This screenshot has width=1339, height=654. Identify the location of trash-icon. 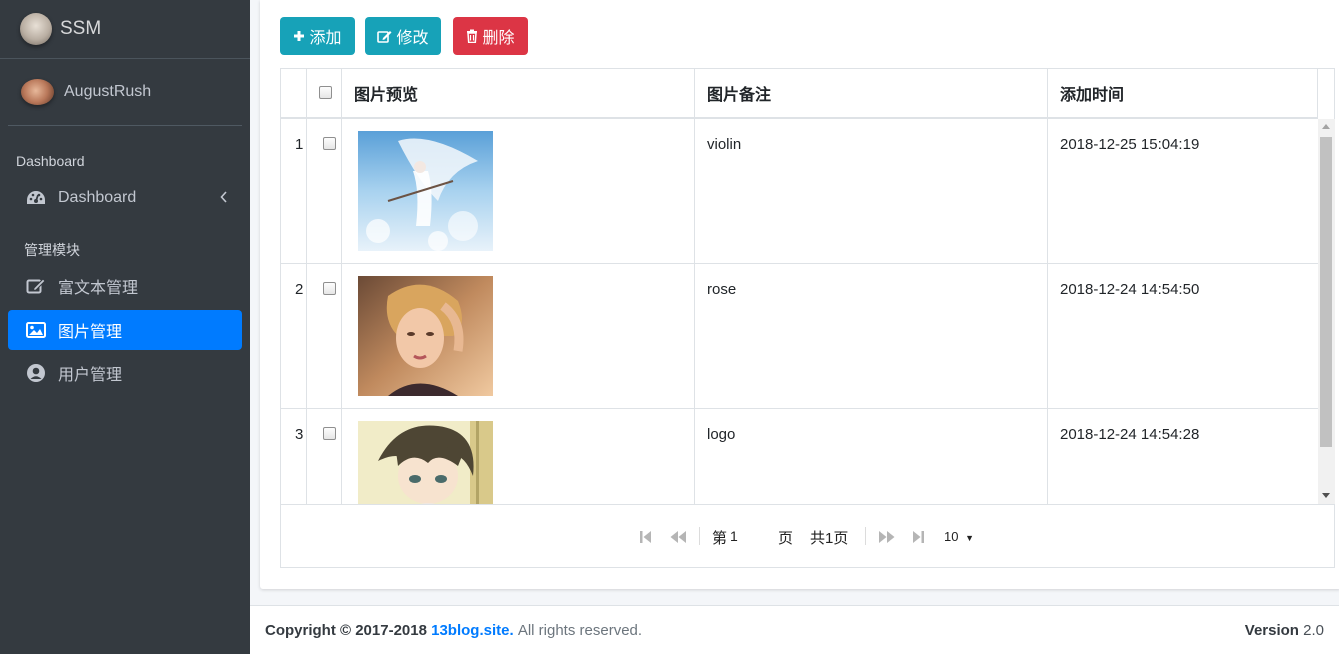
(472, 36).